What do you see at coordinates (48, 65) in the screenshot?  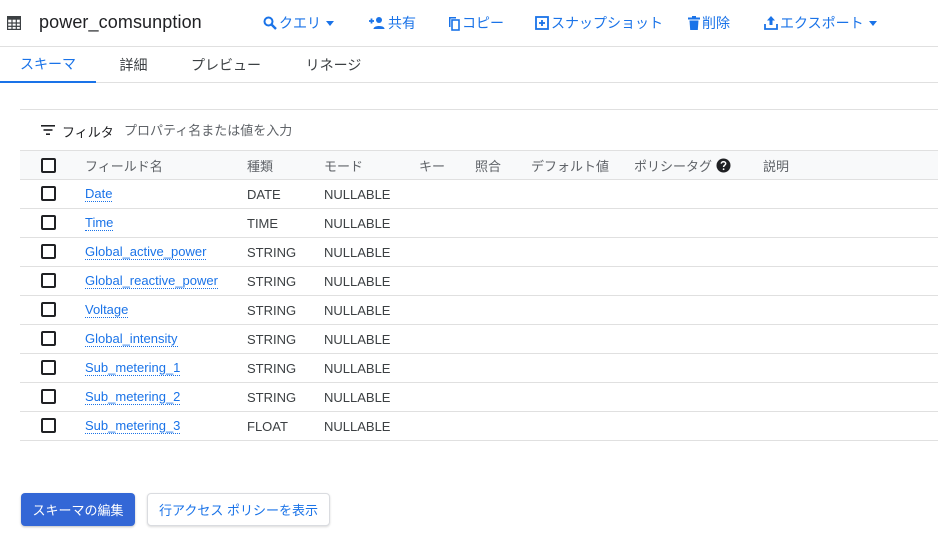 I see `tab-schema: スキーマ` at bounding box center [48, 65].